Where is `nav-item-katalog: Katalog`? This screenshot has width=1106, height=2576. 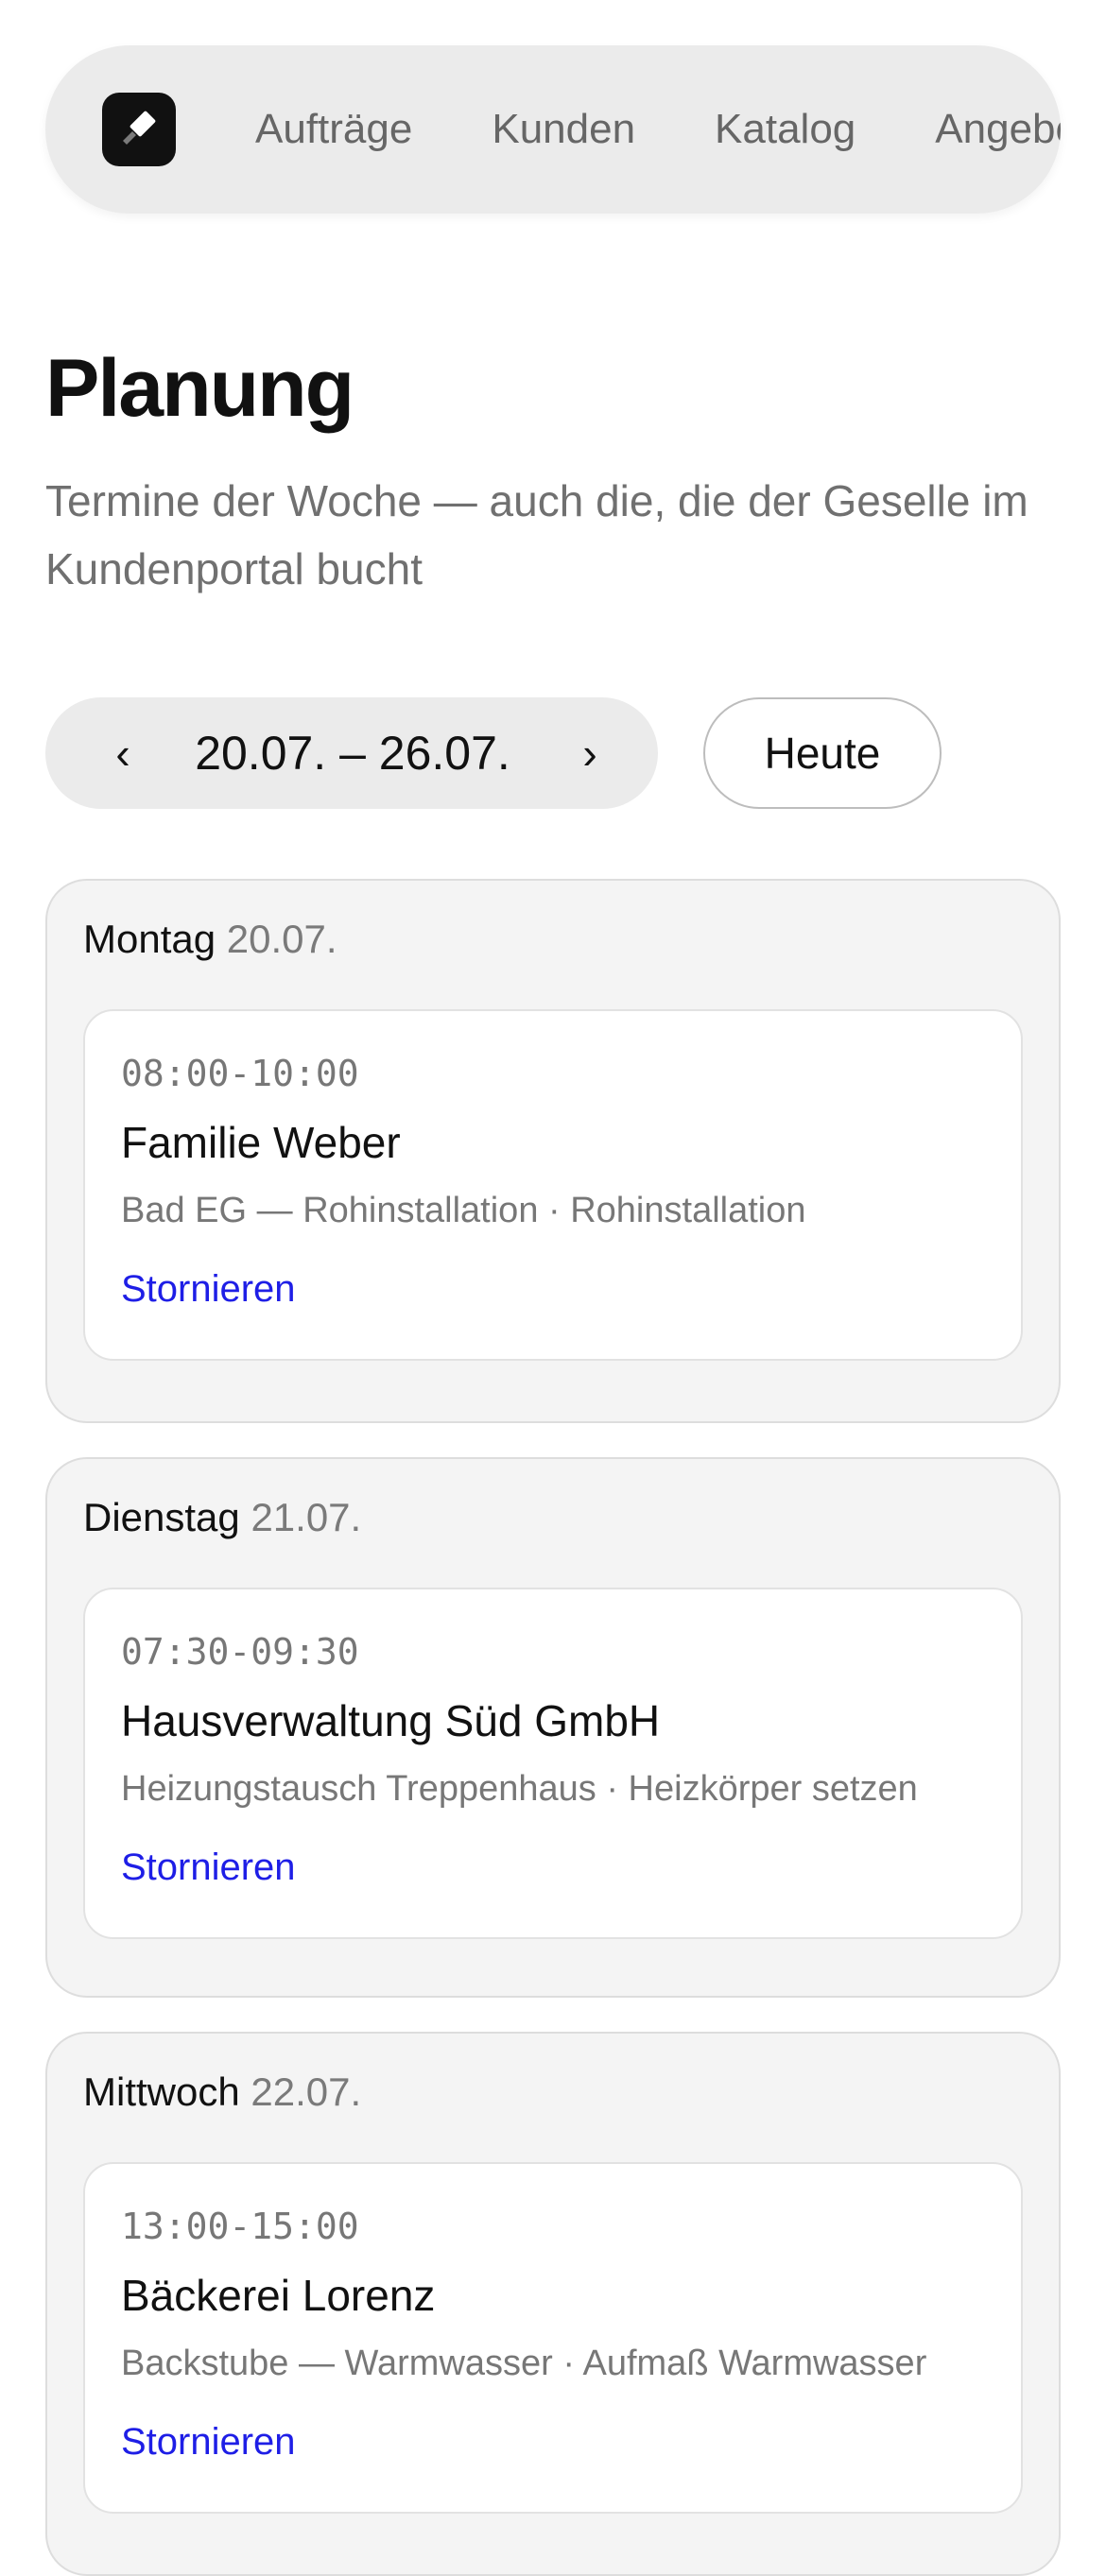
nav-item-katalog: Katalog is located at coordinates (785, 129).